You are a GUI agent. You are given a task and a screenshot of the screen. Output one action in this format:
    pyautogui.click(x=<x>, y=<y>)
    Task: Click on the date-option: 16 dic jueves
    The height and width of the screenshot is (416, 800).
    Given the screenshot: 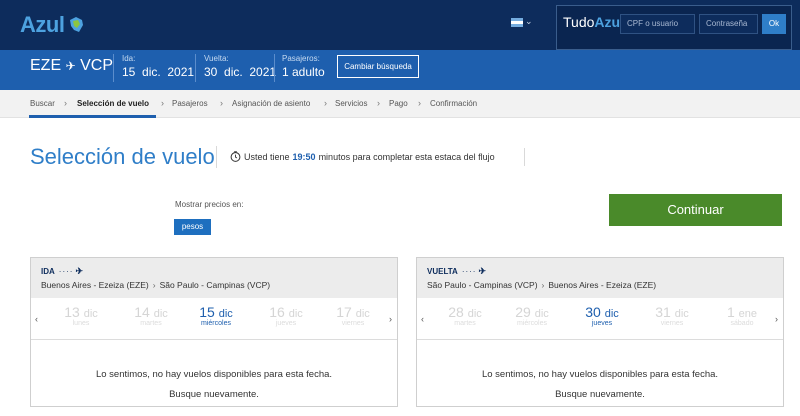 What is the action you would take?
    pyautogui.click(x=286, y=315)
    